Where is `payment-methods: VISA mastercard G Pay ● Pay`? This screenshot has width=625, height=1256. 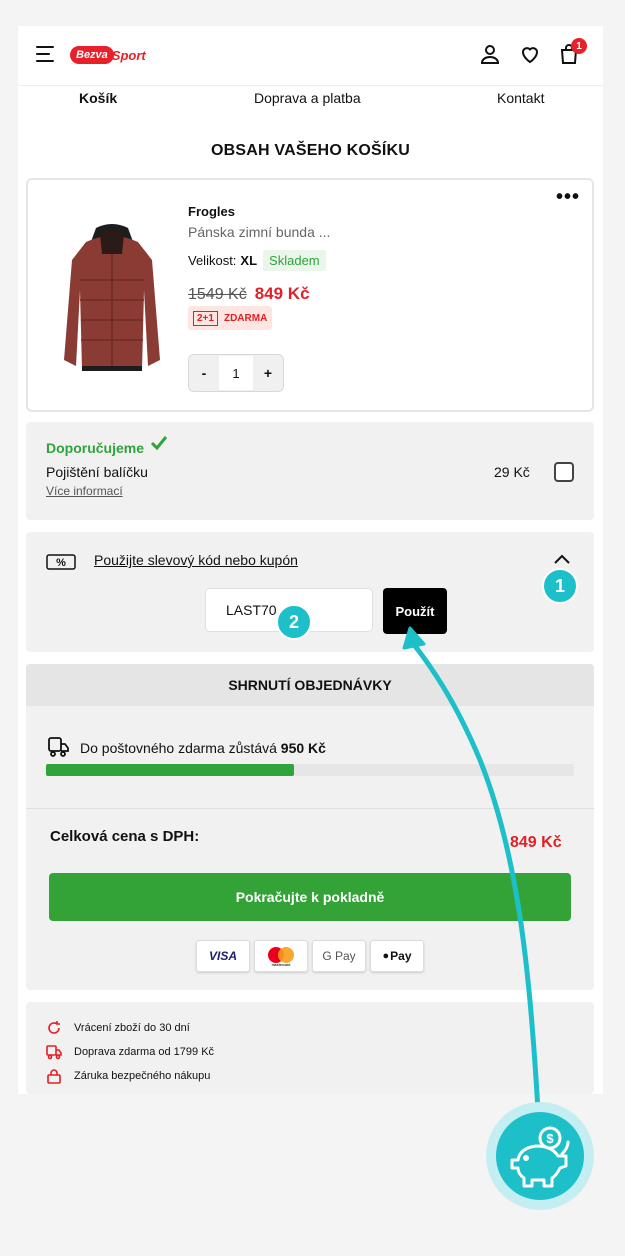
payment-methods: VISA mastercard G Pay ● Pay is located at coordinates (312, 956).